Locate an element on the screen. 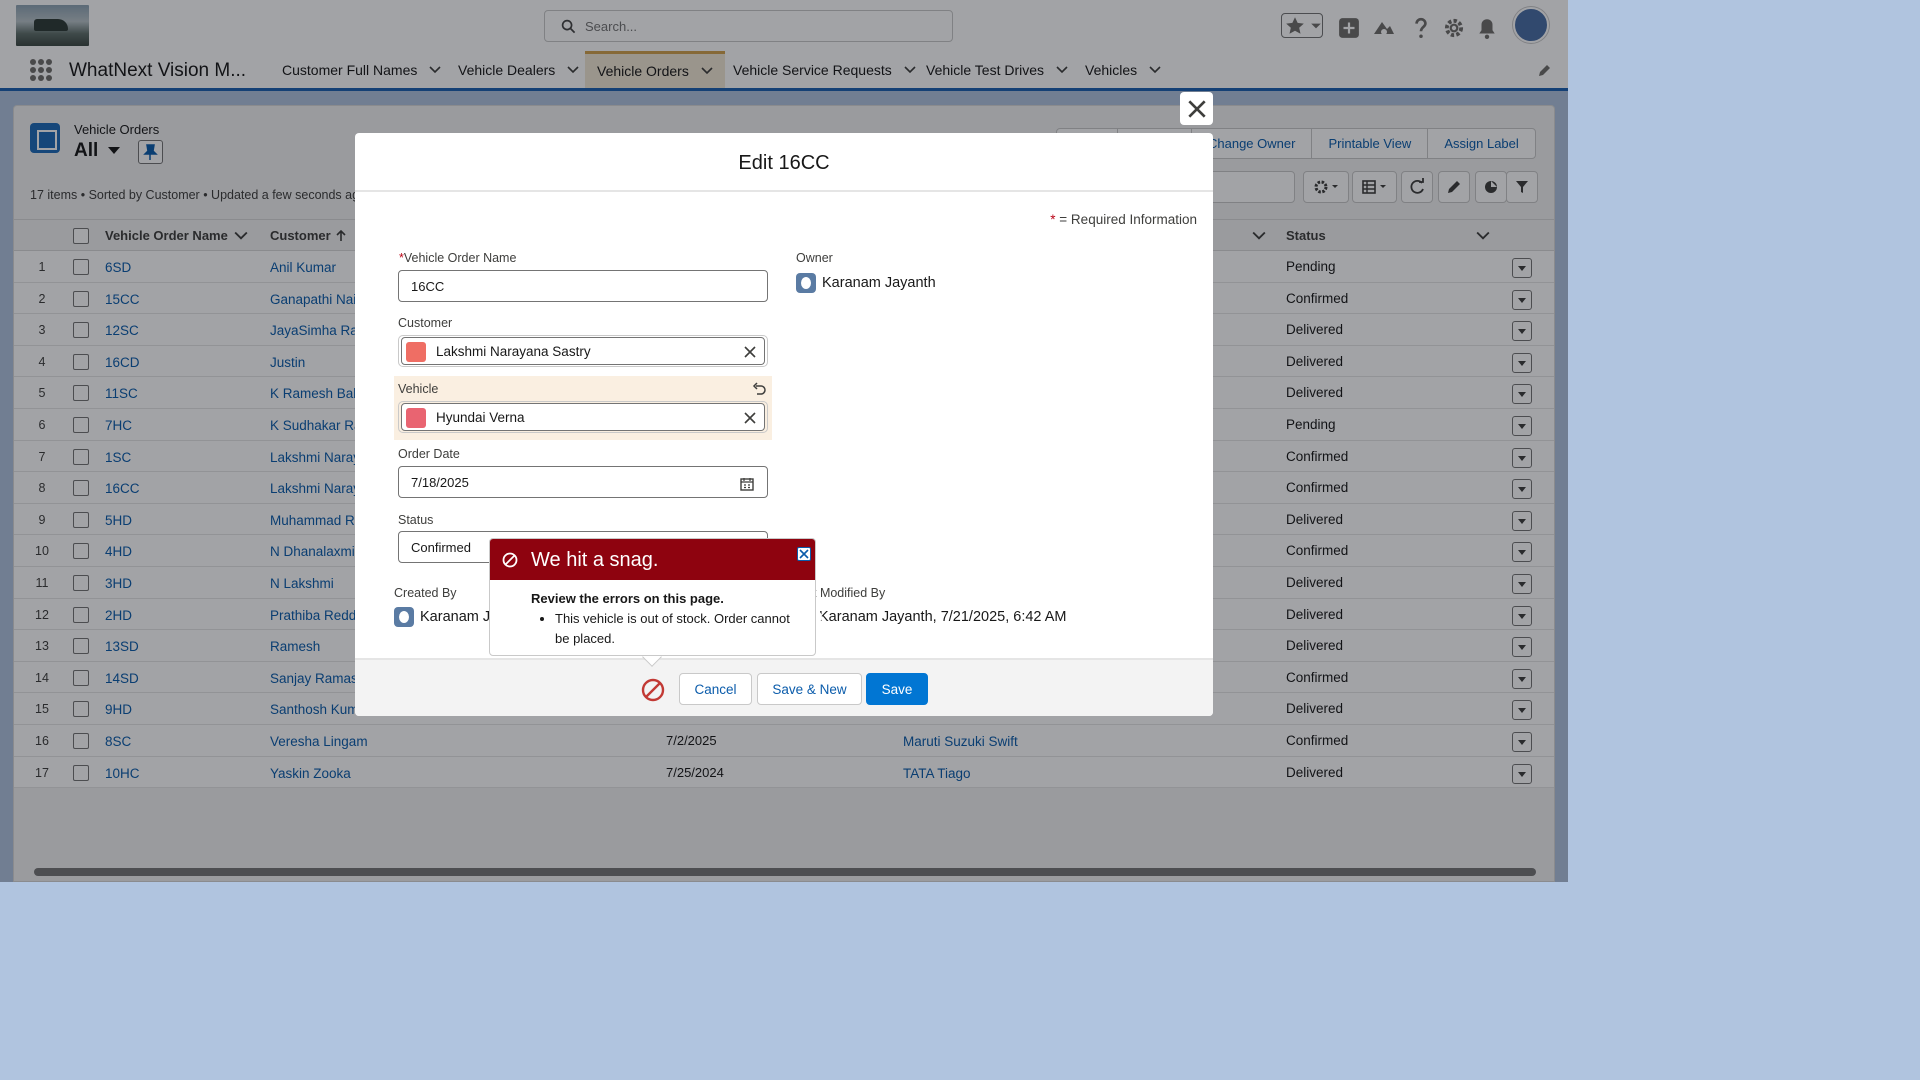 The height and width of the screenshot is (1080, 1920). order-date-input: 7/18/2025 is located at coordinates (583, 482).